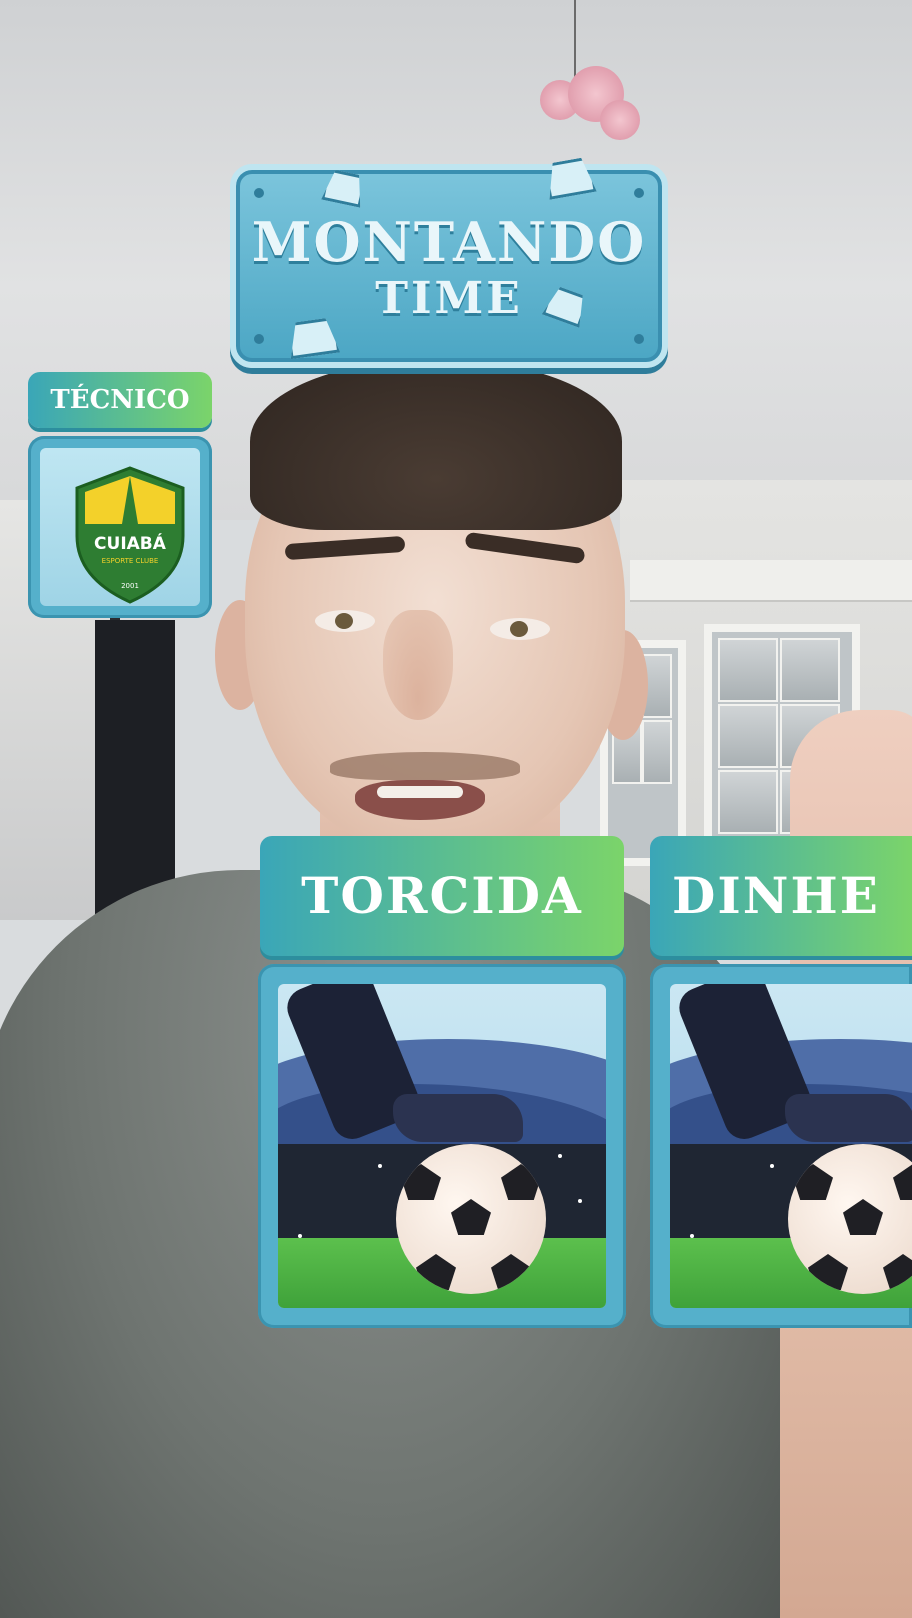  What do you see at coordinates (130, 586) in the screenshot?
I see `crest-year: 2001` at bounding box center [130, 586].